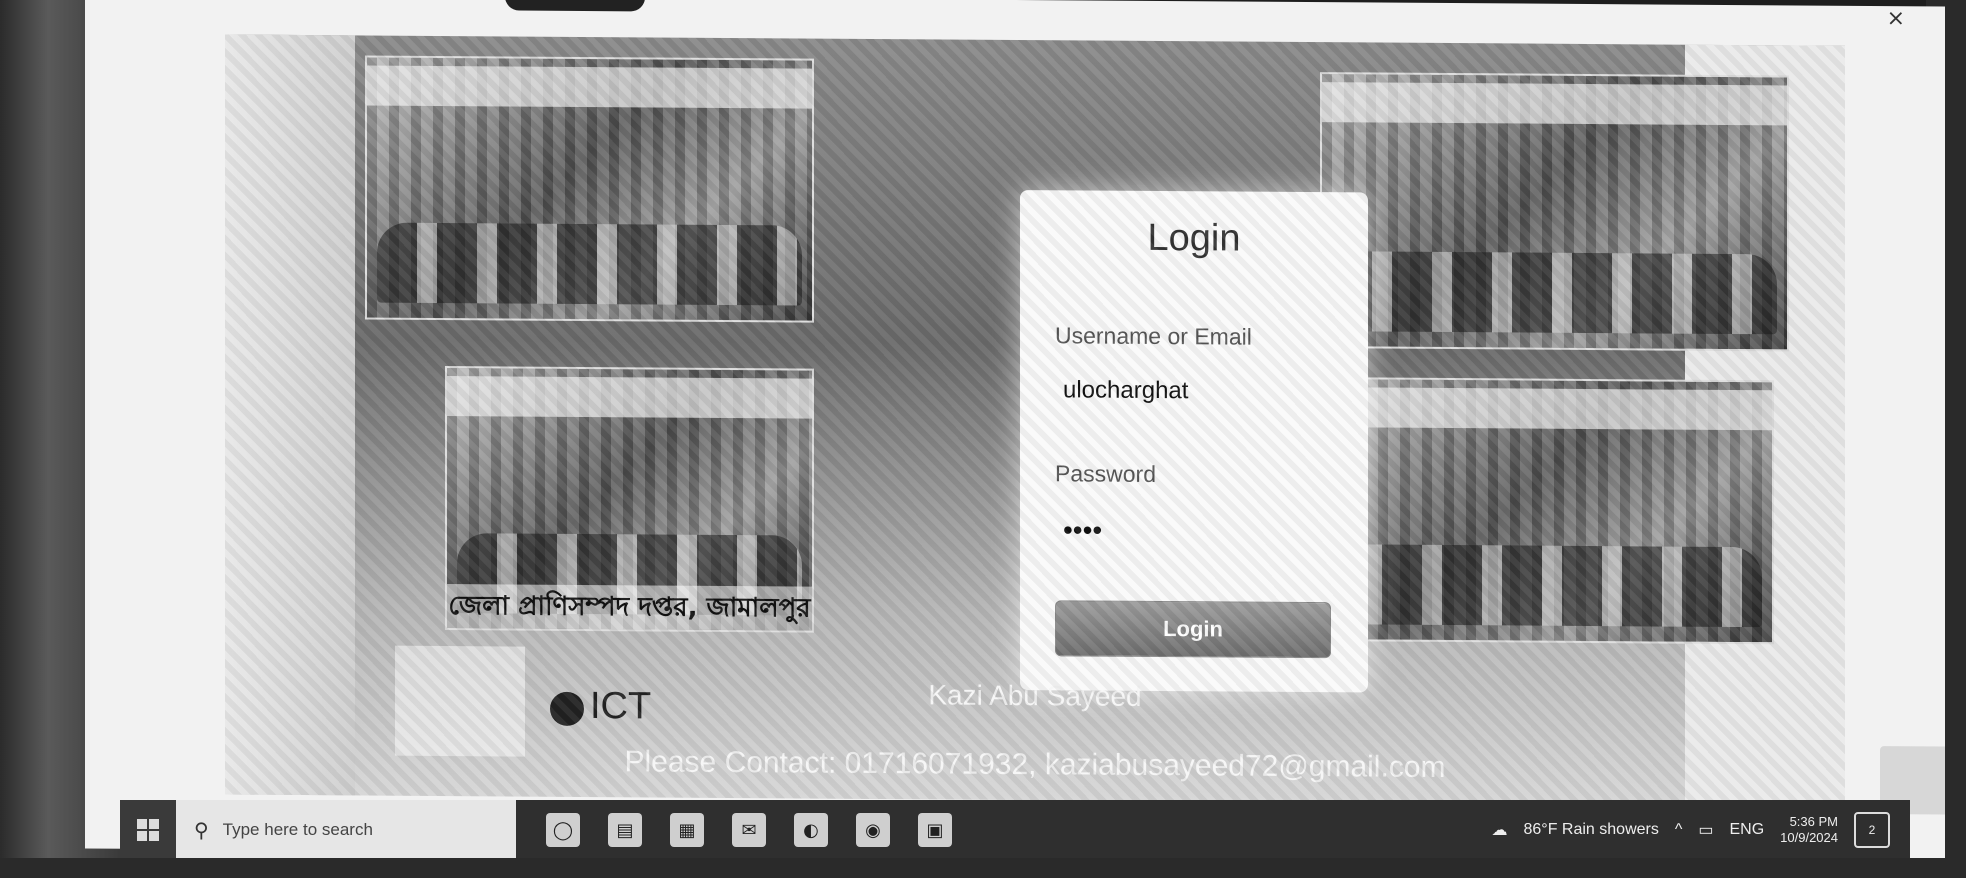 This screenshot has width=1966, height=878. What do you see at coordinates (563, 830) in the screenshot?
I see `cortana-icon: ◯` at bounding box center [563, 830].